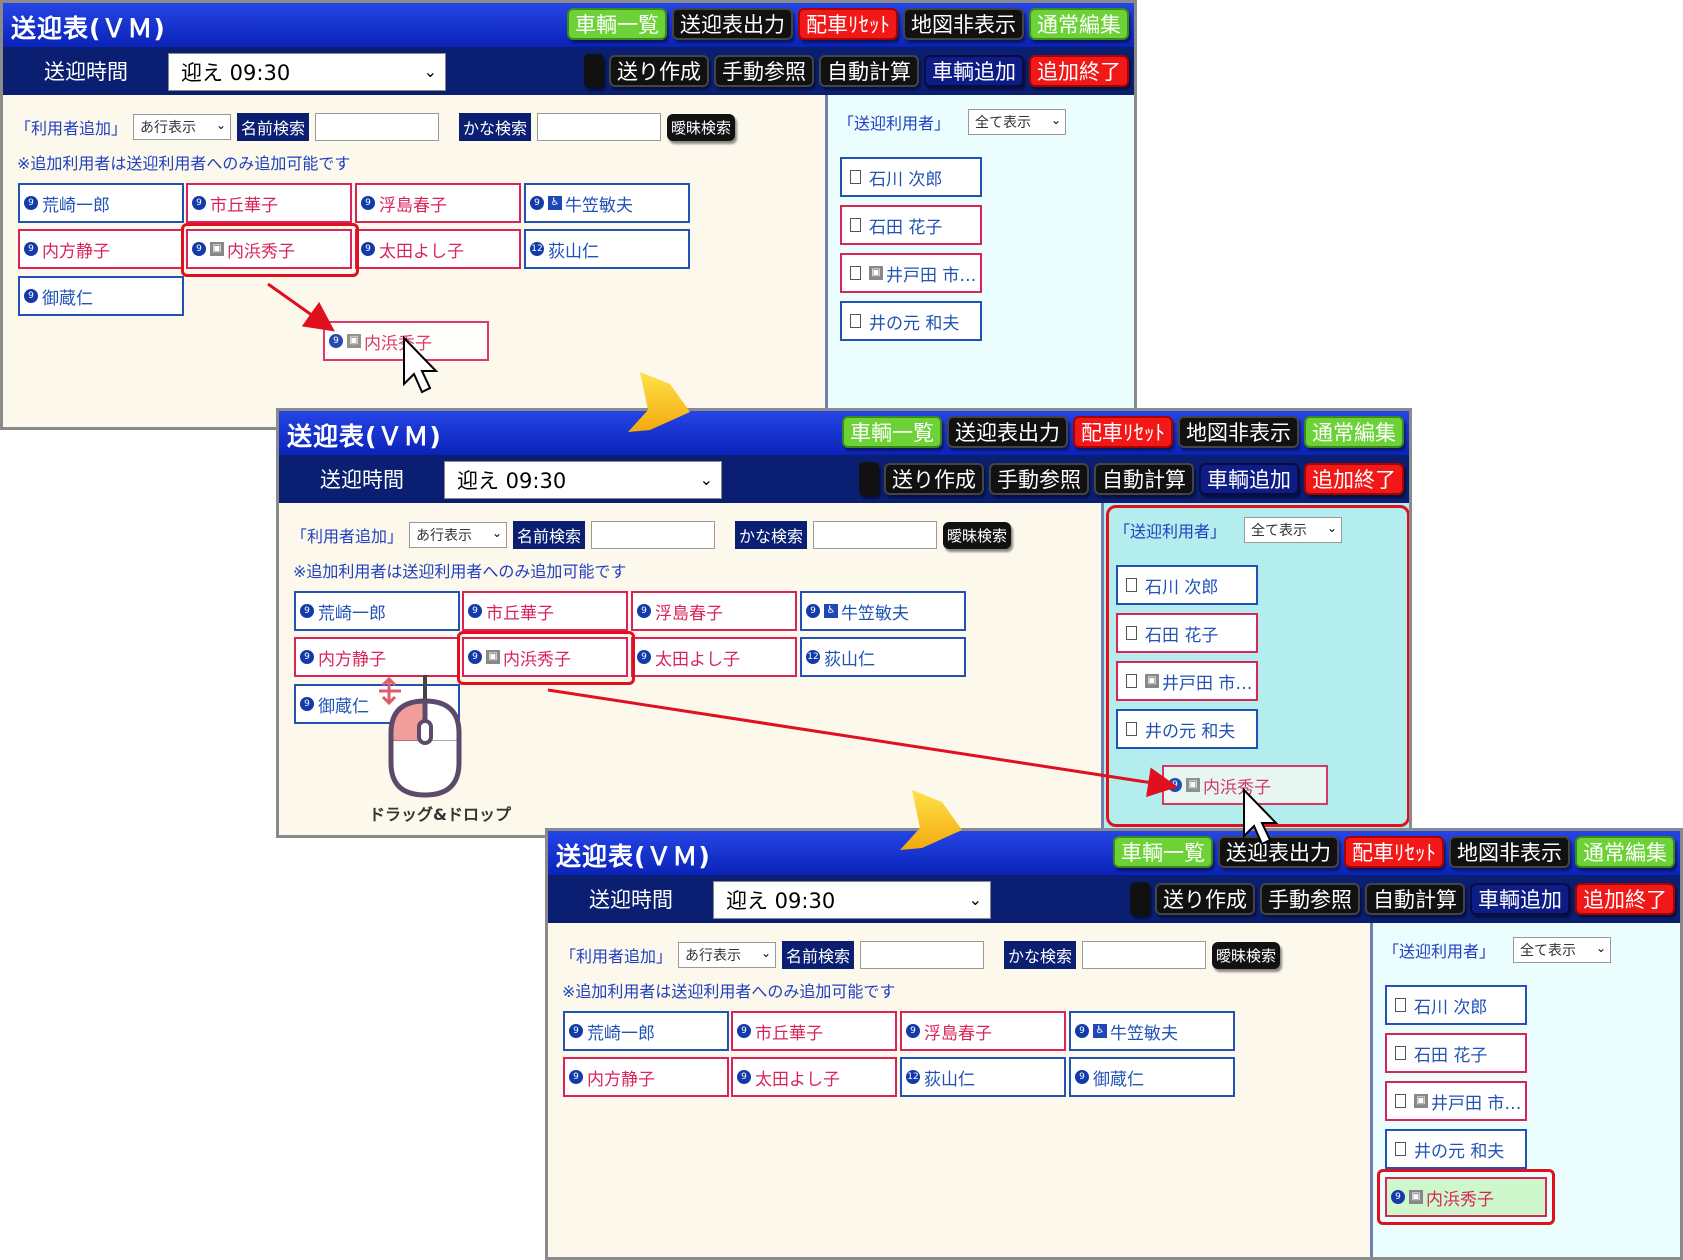 The height and width of the screenshot is (1260, 1683). I want to click on number-badge-icon: 12, so click(537, 249).